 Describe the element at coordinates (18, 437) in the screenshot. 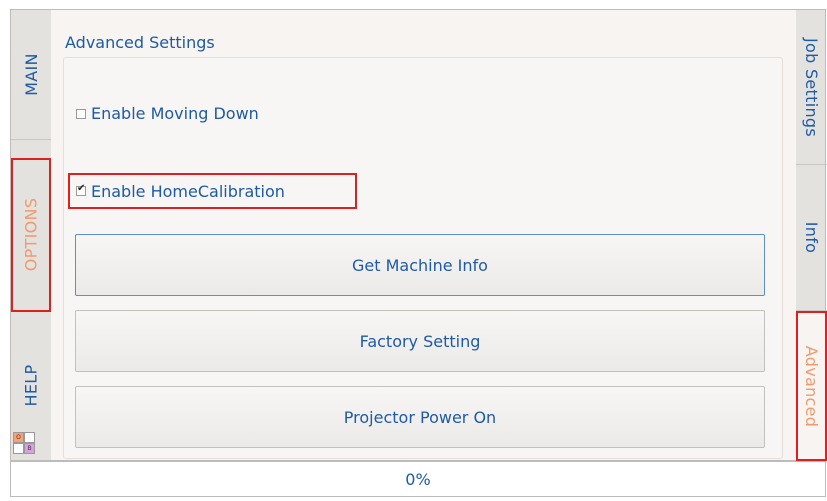

I see `swatch-orange: O` at that location.